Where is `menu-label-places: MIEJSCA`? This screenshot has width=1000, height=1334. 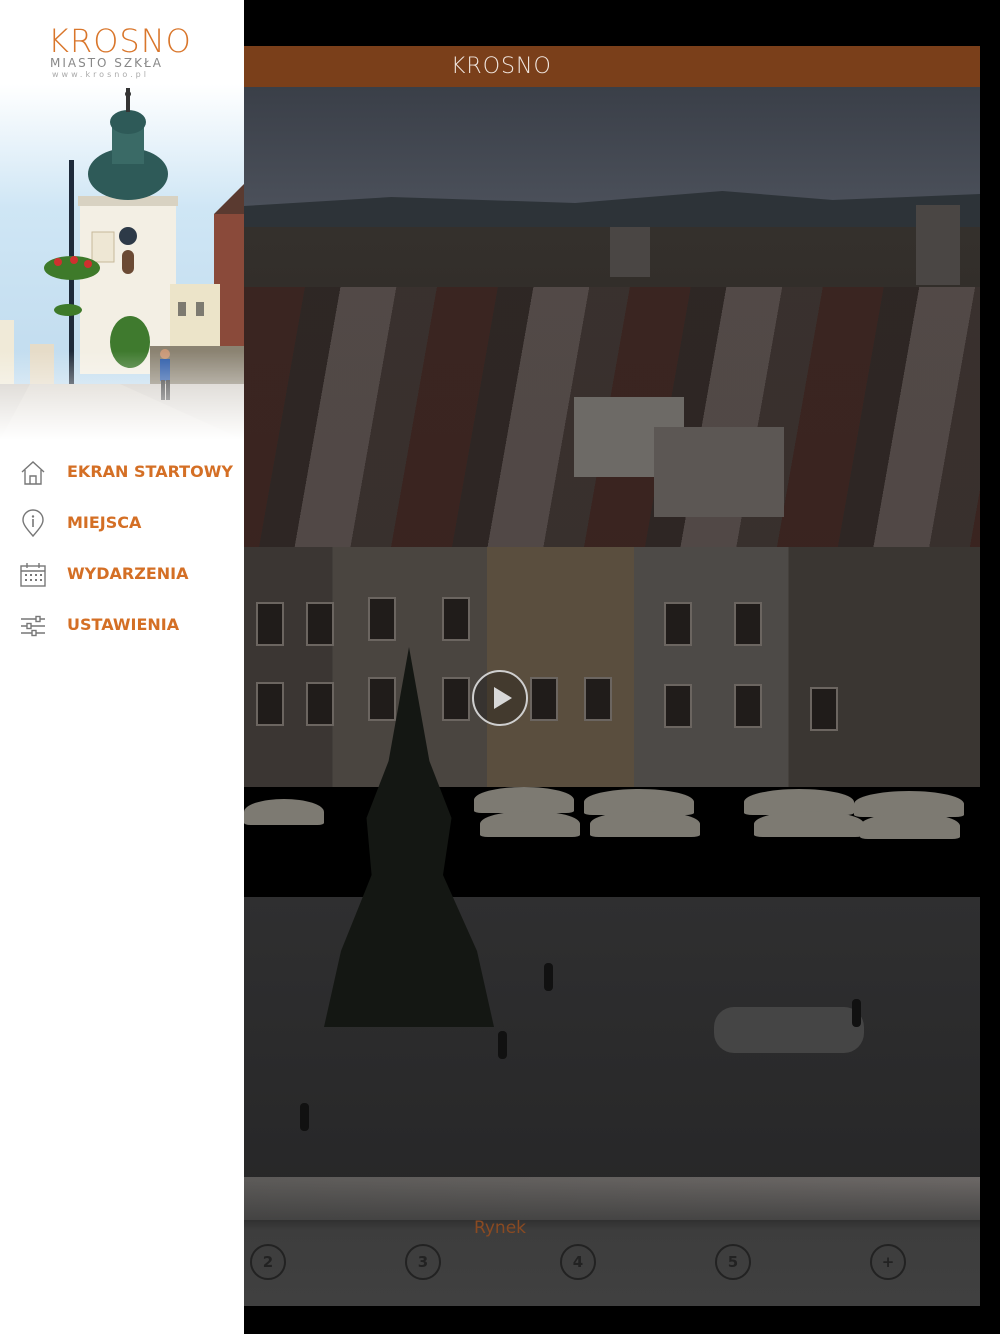 menu-label-places: MIEJSCA is located at coordinates (104, 522).